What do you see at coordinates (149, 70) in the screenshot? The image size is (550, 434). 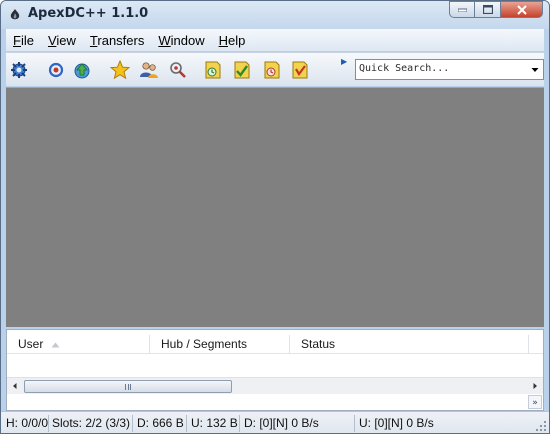 I see `users-icon` at bounding box center [149, 70].